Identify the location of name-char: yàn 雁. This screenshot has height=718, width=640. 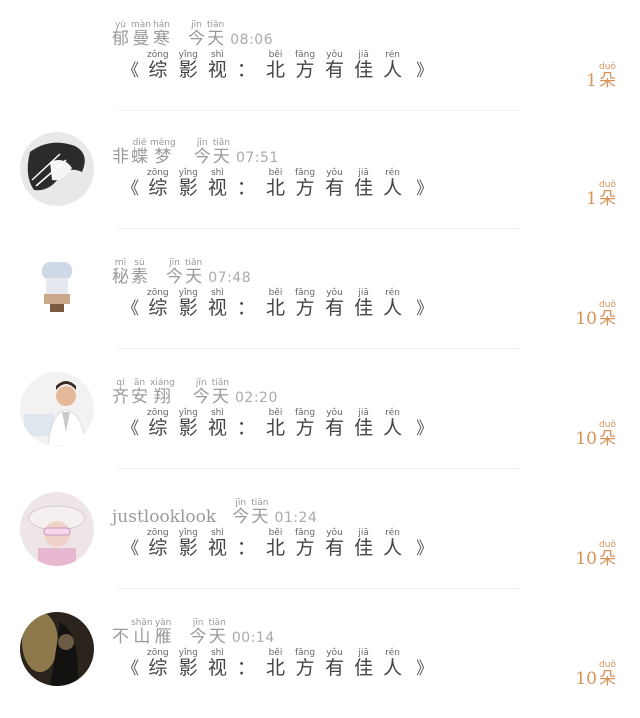
(163, 632).